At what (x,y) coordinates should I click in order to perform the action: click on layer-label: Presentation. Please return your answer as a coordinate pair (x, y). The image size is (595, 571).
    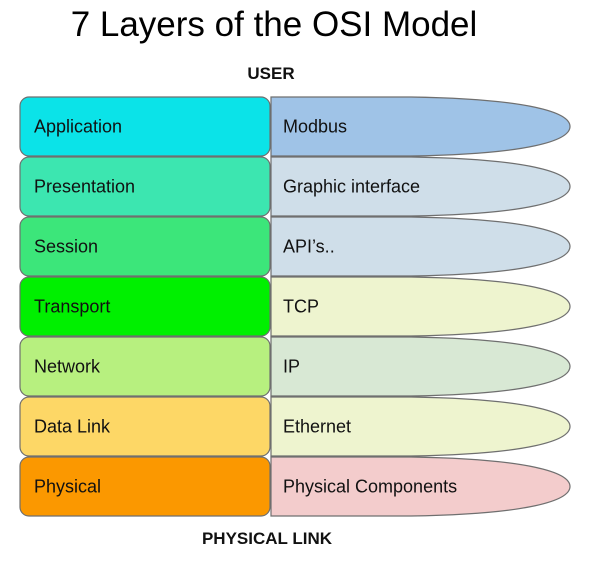
    Looking at the image, I should click on (84, 187).